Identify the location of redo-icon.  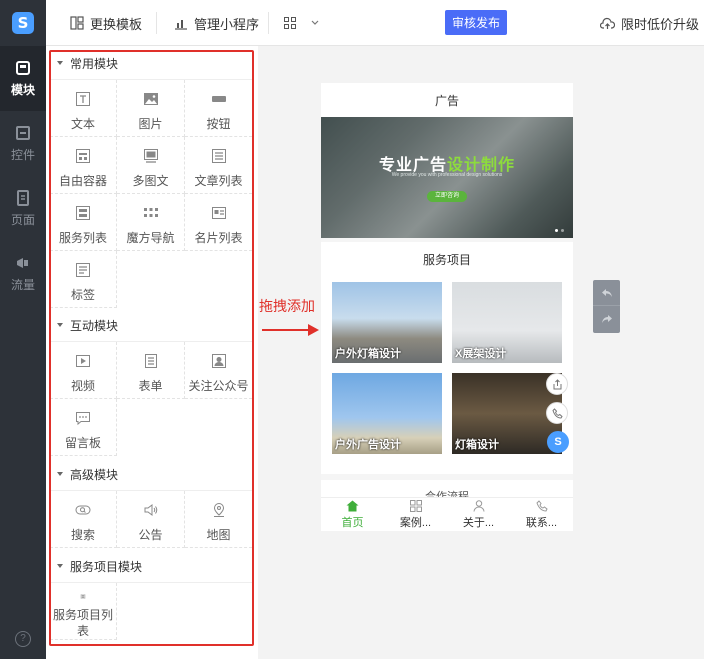
(606, 319).